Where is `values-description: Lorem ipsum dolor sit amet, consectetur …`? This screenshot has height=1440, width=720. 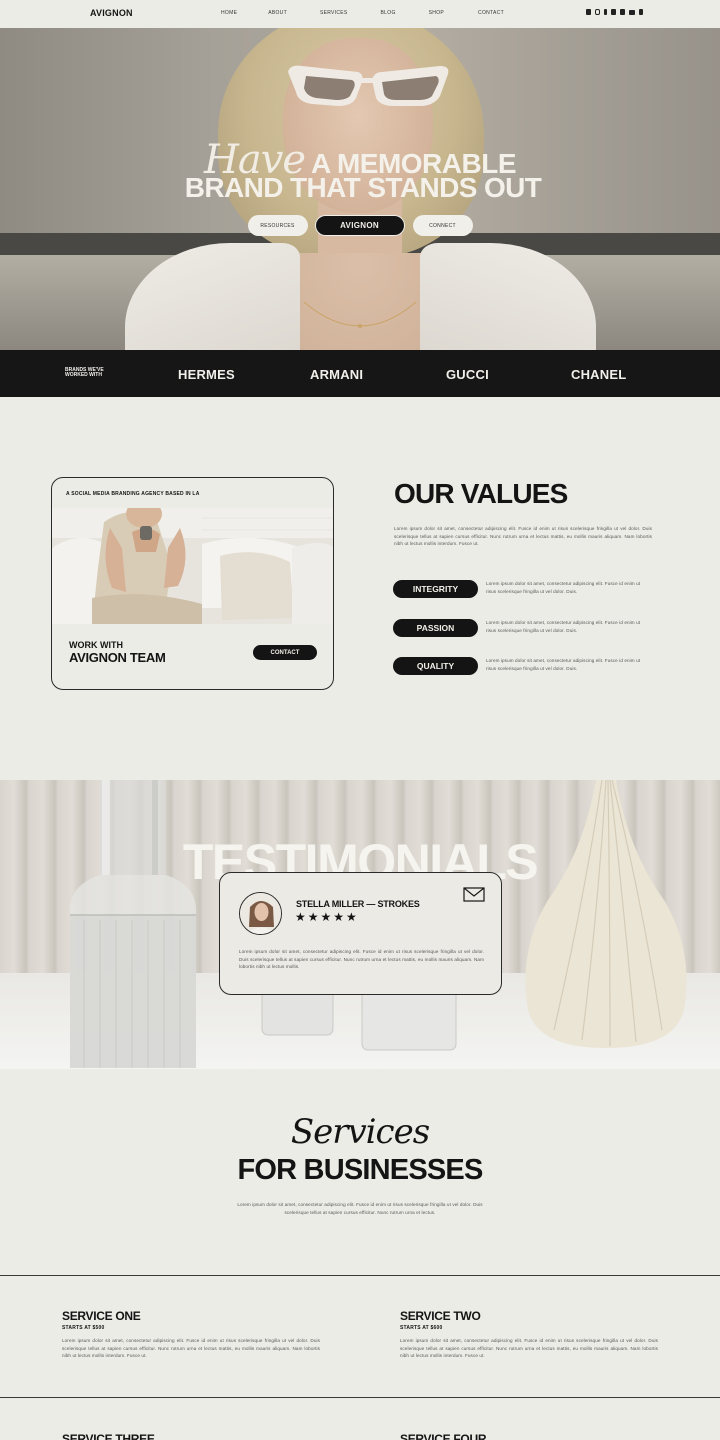
values-description: Lorem ipsum dolor sit amet, consectetur … is located at coordinates (523, 536).